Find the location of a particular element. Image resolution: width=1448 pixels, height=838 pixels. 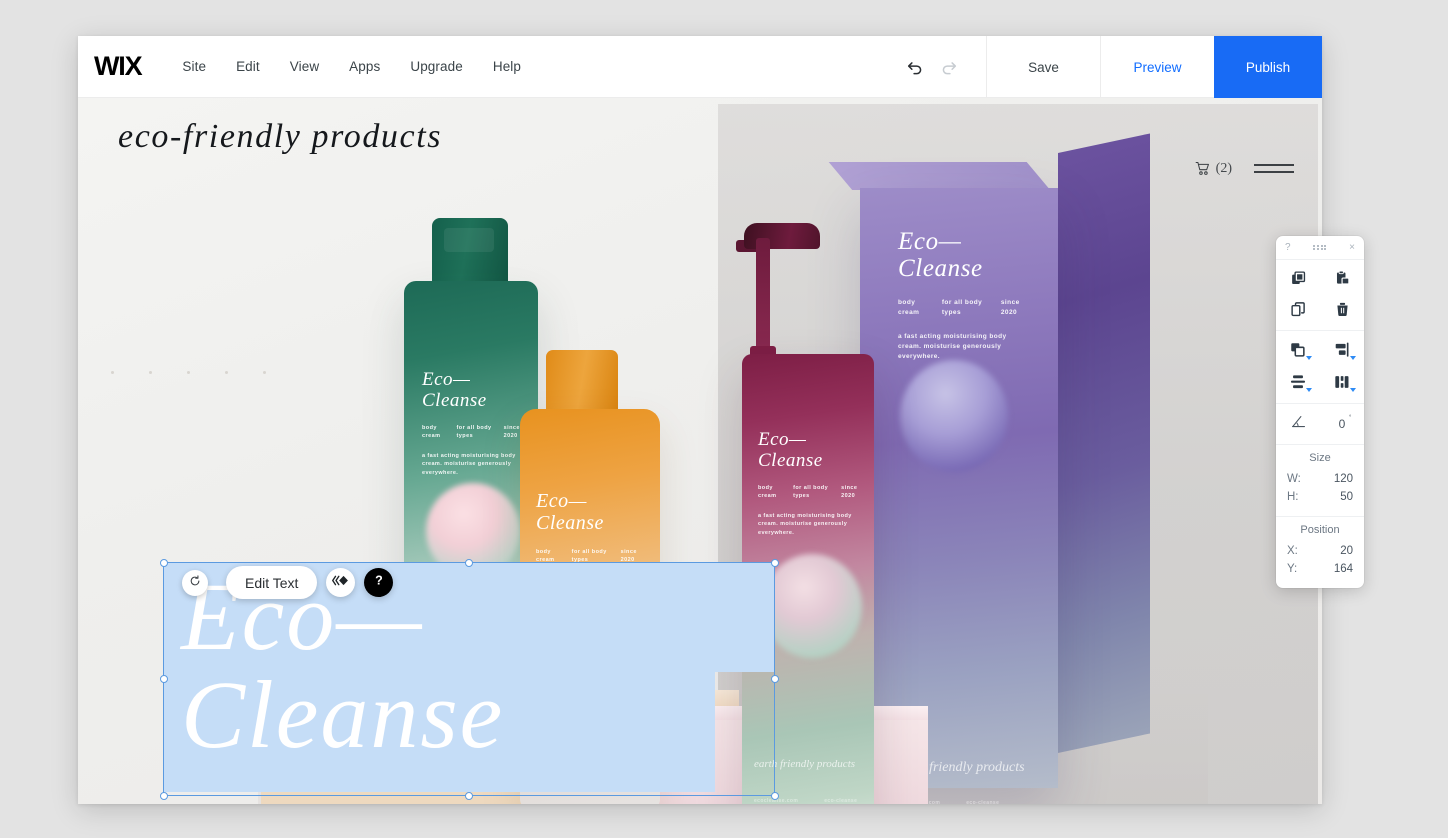

delete-button is located at coordinates (1342, 309).